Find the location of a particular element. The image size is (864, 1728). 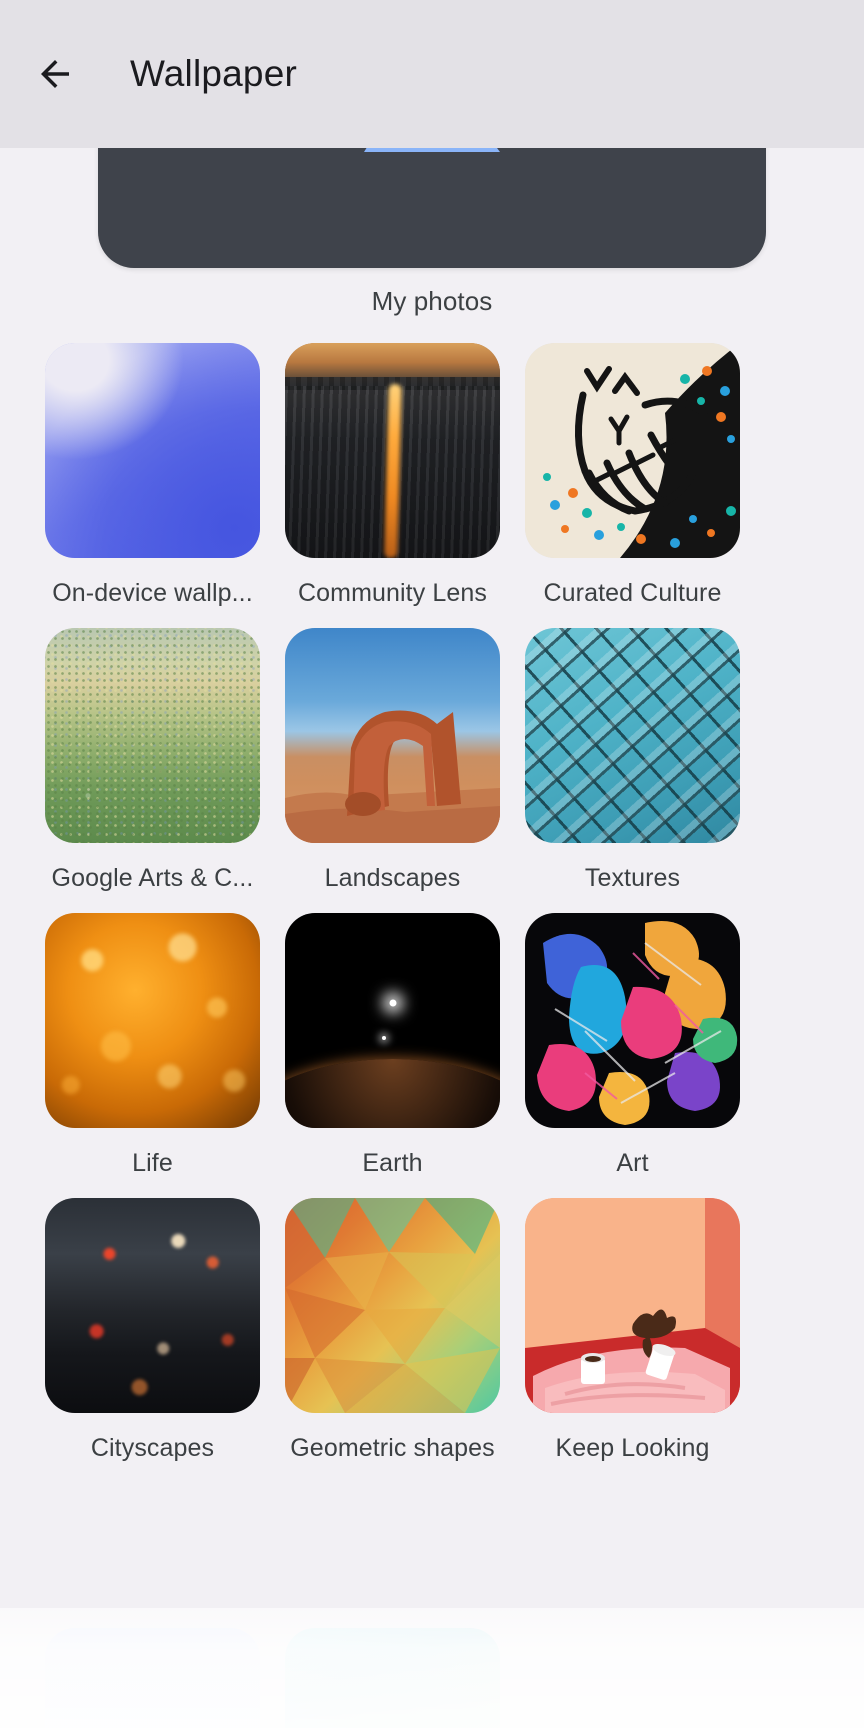

life-artwork is located at coordinates (152, 1020).